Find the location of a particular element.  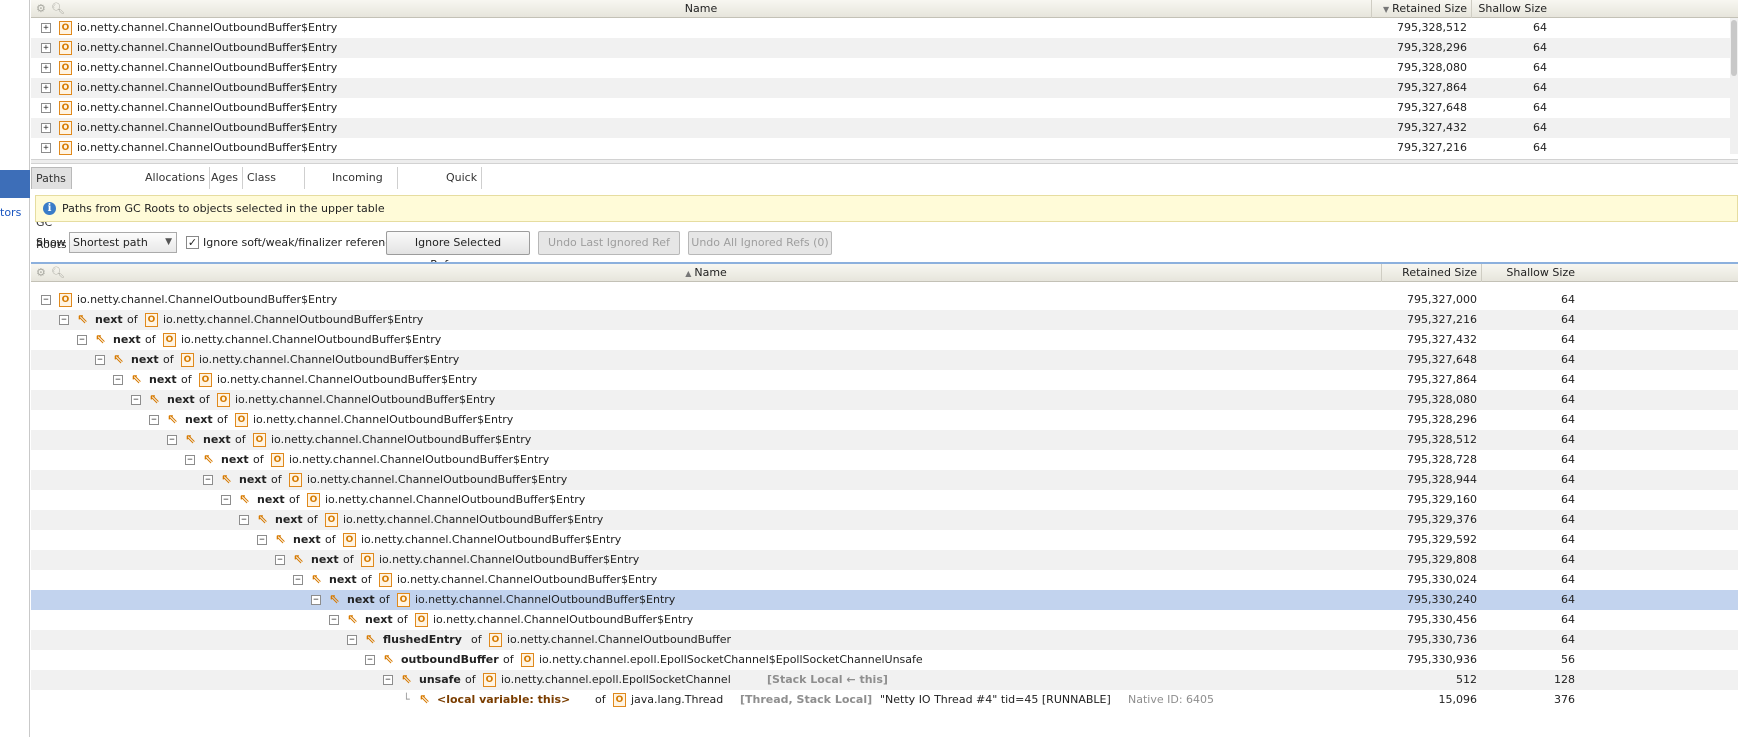

tab-quick-info: Quick Info is located at coordinates (462, 186).